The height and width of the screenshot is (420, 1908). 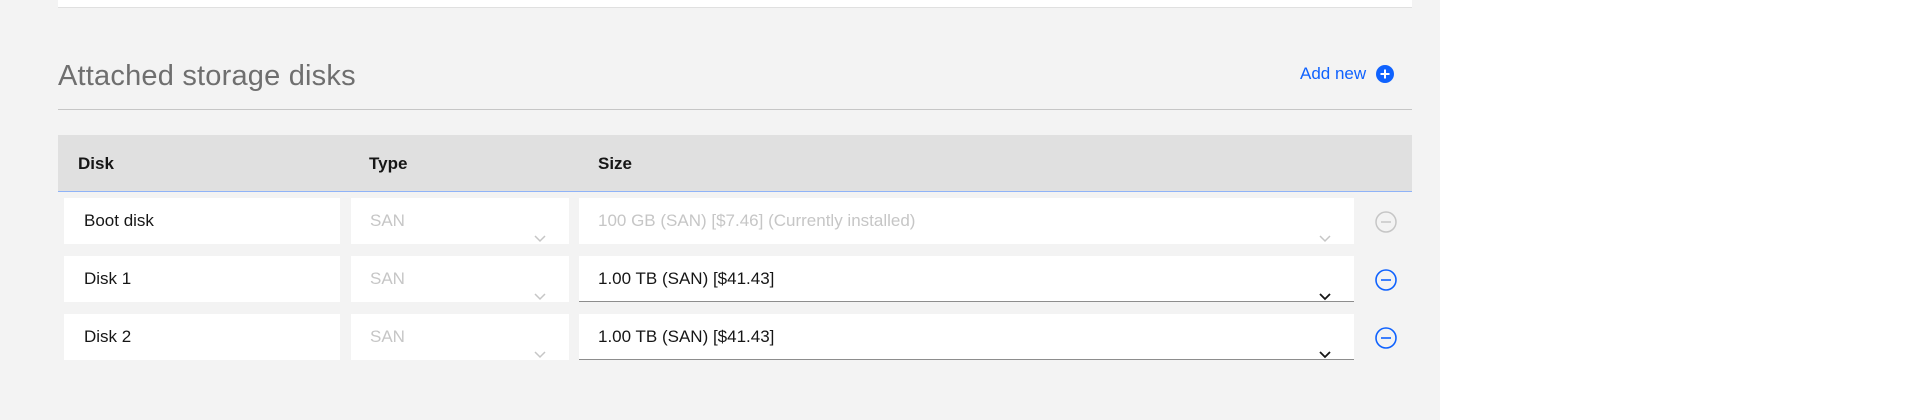 I want to click on add-new-disk-button: Add new, so click(x=1347, y=74).